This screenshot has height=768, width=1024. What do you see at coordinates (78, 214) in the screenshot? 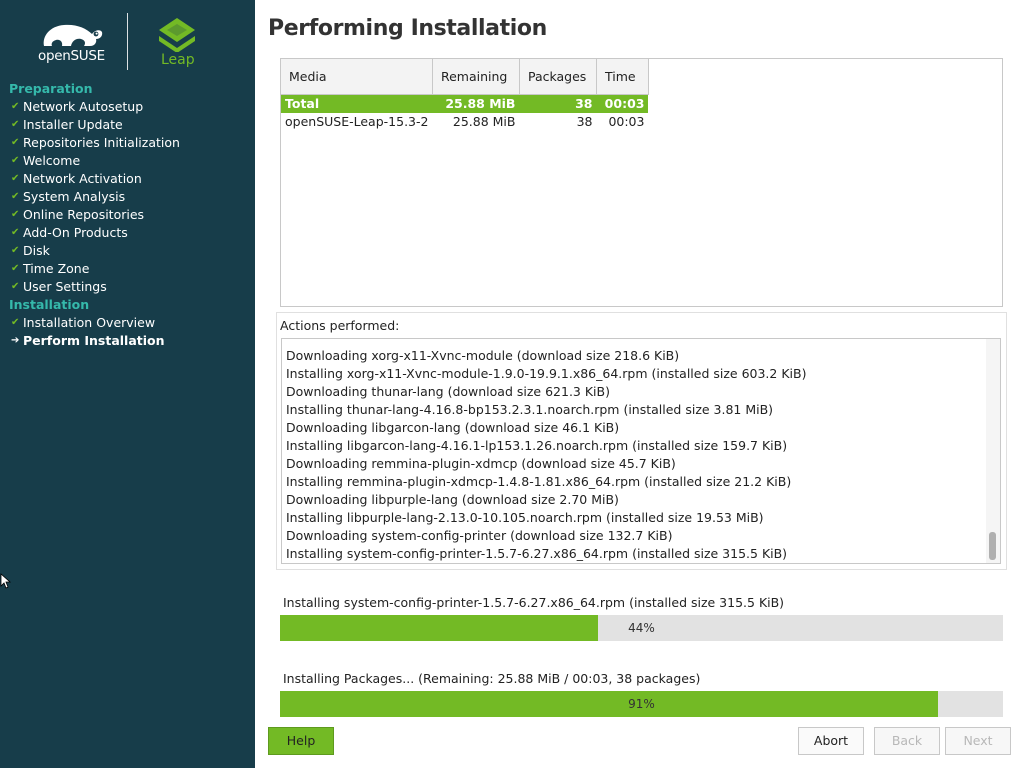
I see `step-online-repositories: ✔ Online Repositories` at bounding box center [78, 214].